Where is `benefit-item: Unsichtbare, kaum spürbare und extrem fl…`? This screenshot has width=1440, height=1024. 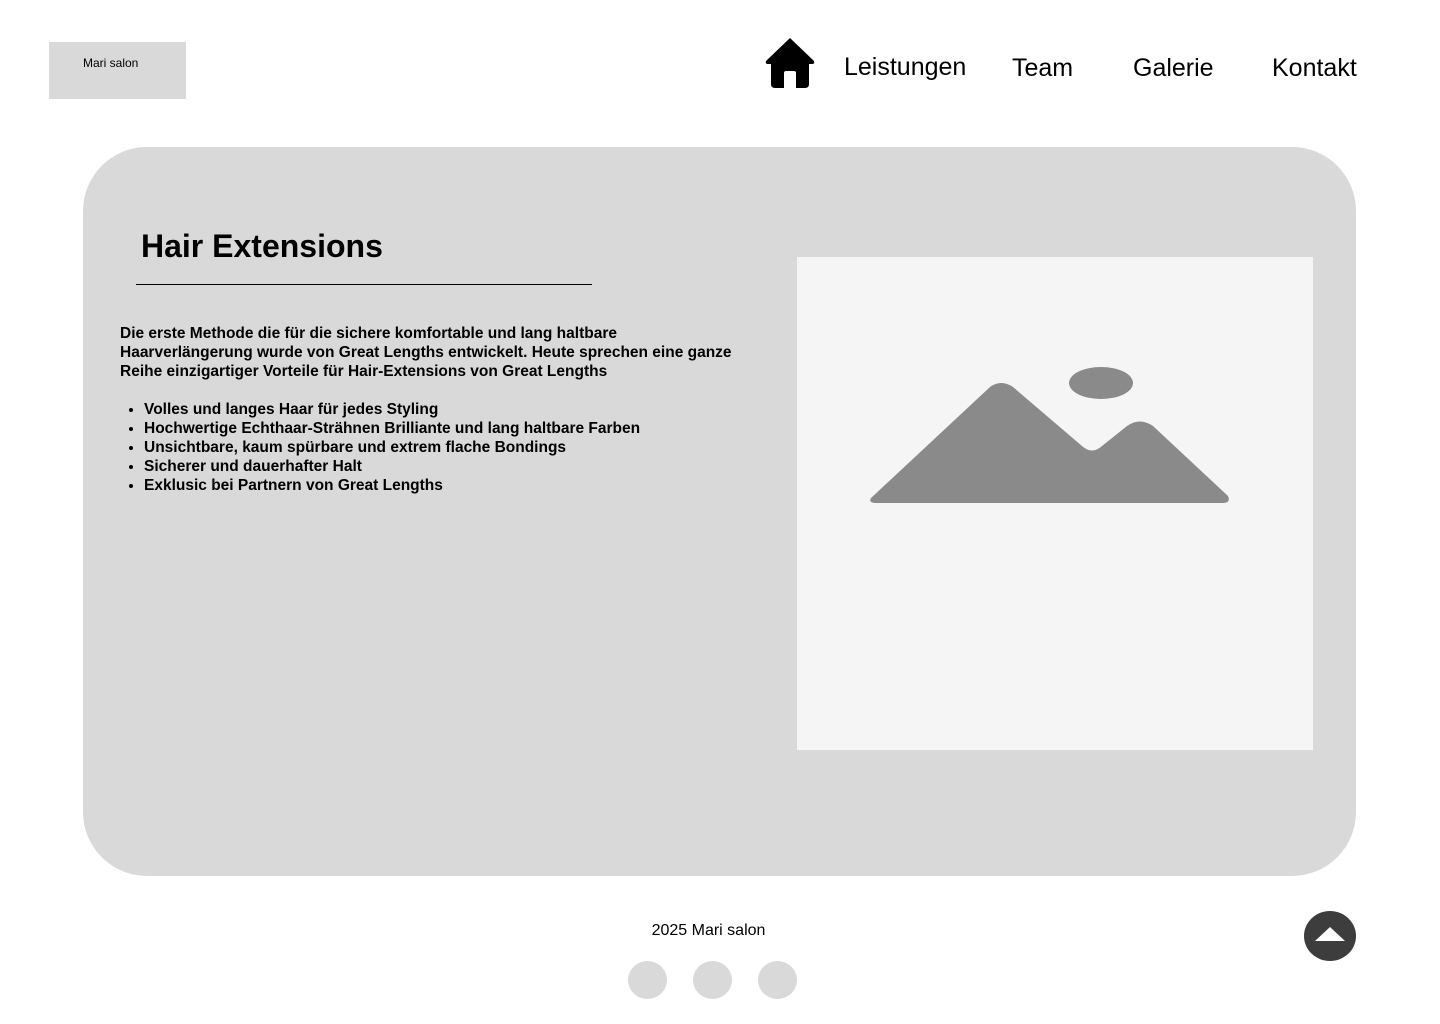
benefit-item: Unsichtbare, kaum spürbare und extrem fl… is located at coordinates (454, 447).